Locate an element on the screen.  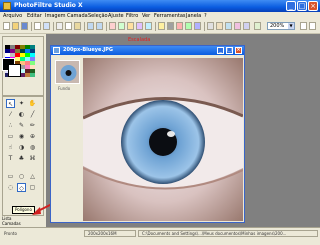
fit-window-icon is located at coordinates (303, 26).